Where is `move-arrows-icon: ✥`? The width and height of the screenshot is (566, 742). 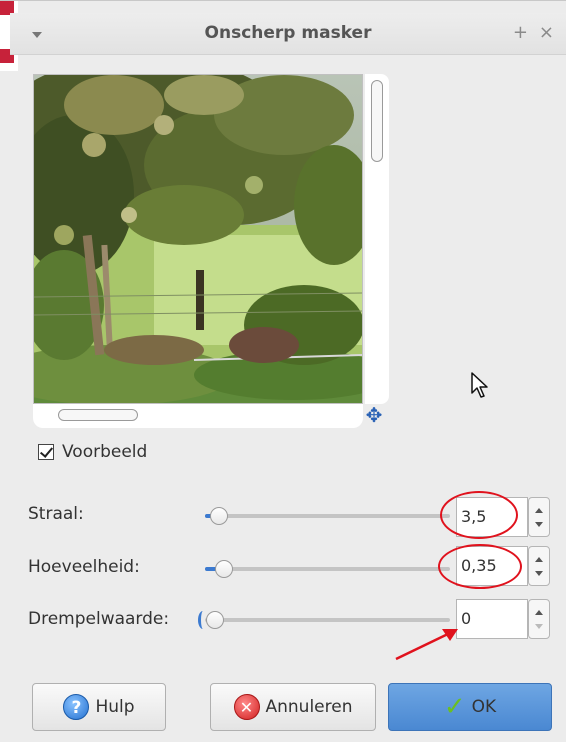 move-arrows-icon: ✥ is located at coordinates (374, 415).